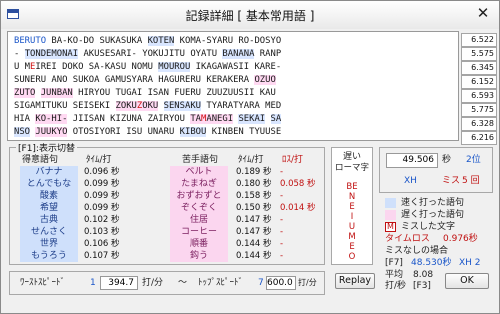 Image resolution: width=500 pixels, height=314 pixels. What do you see at coordinates (483, 14) in the screenshot?
I see `close-button: ✕` at bounding box center [483, 14].